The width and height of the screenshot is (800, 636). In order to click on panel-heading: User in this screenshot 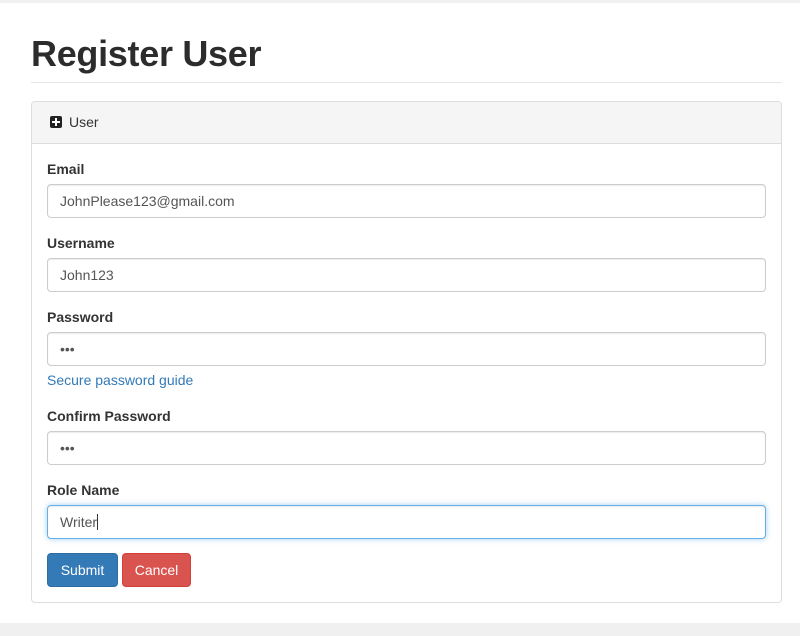, I will do `click(406, 123)`.